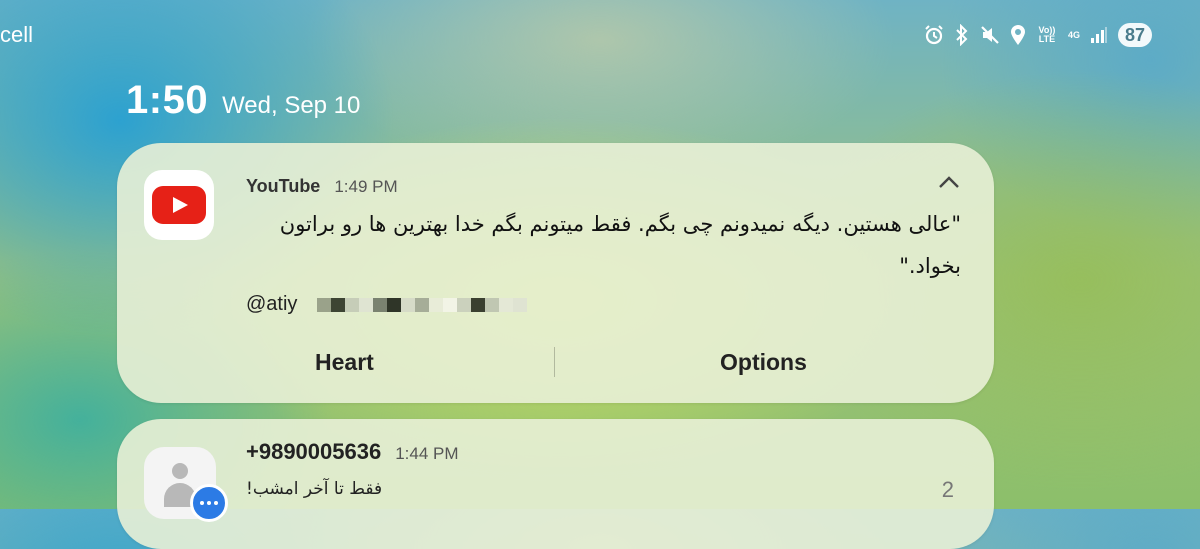 The height and width of the screenshot is (549, 1200). I want to click on status-icons: Vo)) LTE 4G 87, so click(1038, 35).